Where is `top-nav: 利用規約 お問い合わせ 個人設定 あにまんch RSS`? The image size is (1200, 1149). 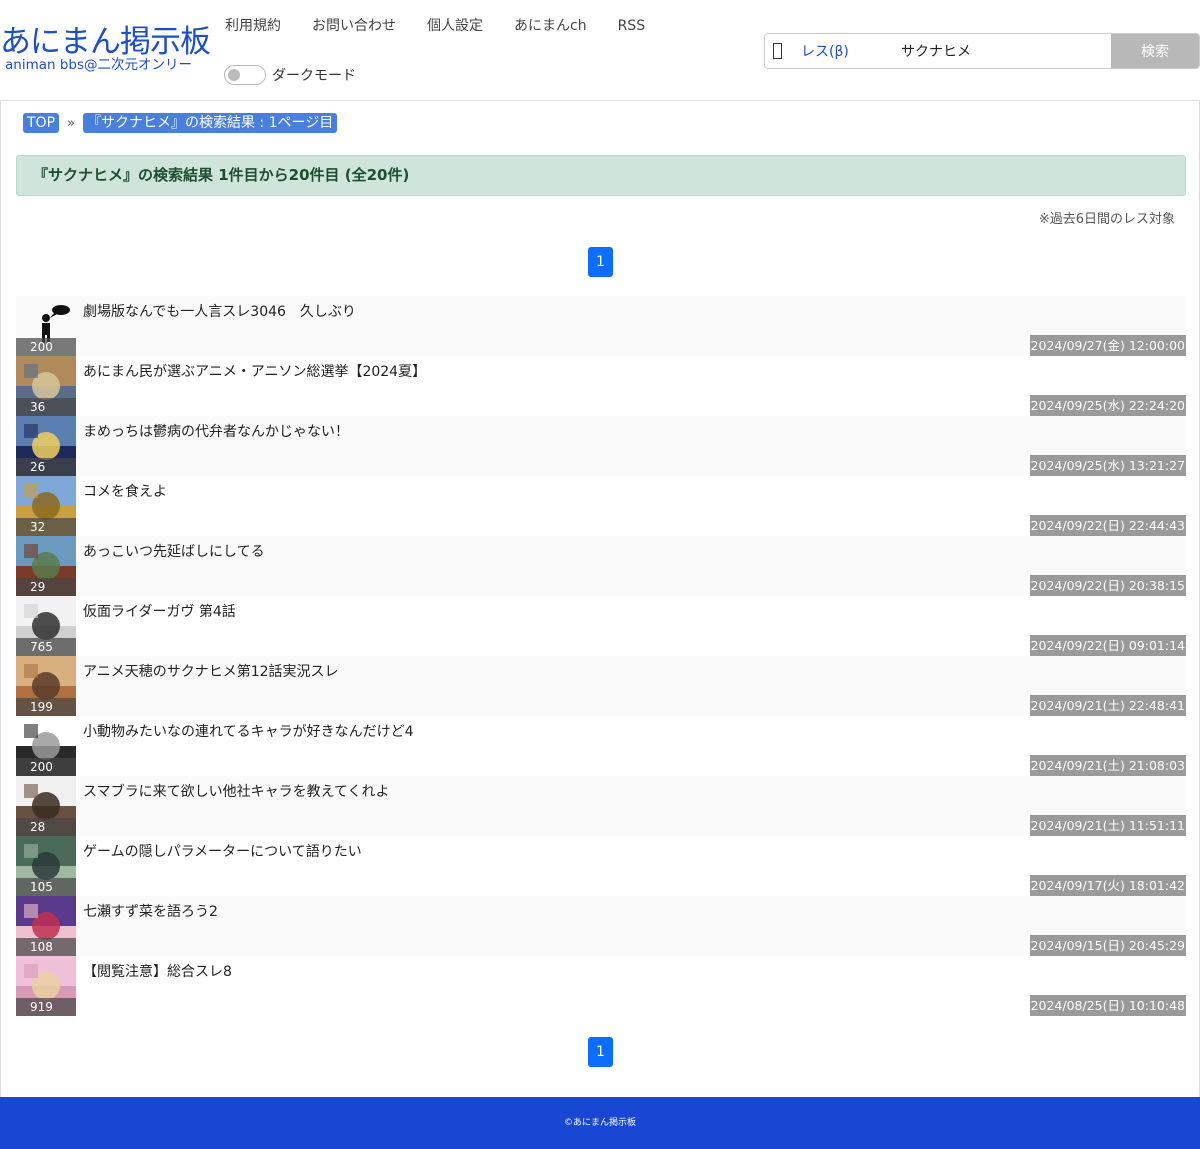 top-nav: 利用規約 お問い合わせ 個人設定 あにまんch RSS is located at coordinates (450, 26).